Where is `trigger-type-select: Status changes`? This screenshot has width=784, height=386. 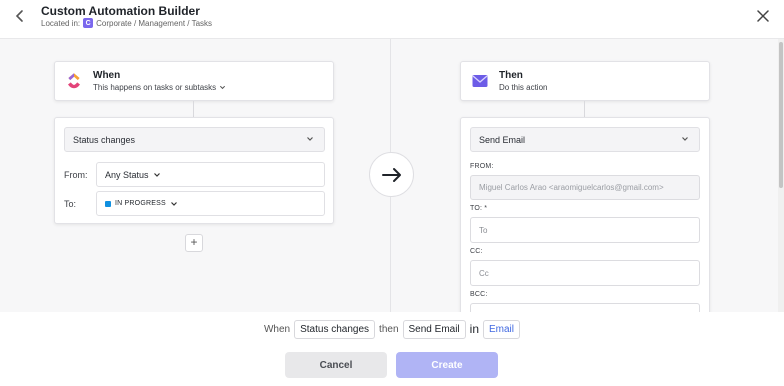
trigger-type-select: Status changes is located at coordinates (194, 139).